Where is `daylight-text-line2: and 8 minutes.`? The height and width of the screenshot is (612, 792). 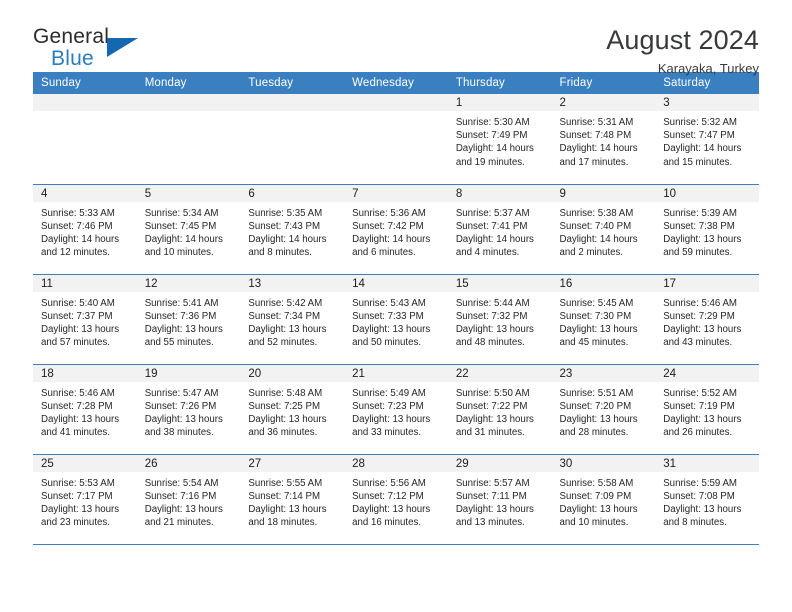 daylight-text-line2: and 8 minutes. is located at coordinates (280, 253).